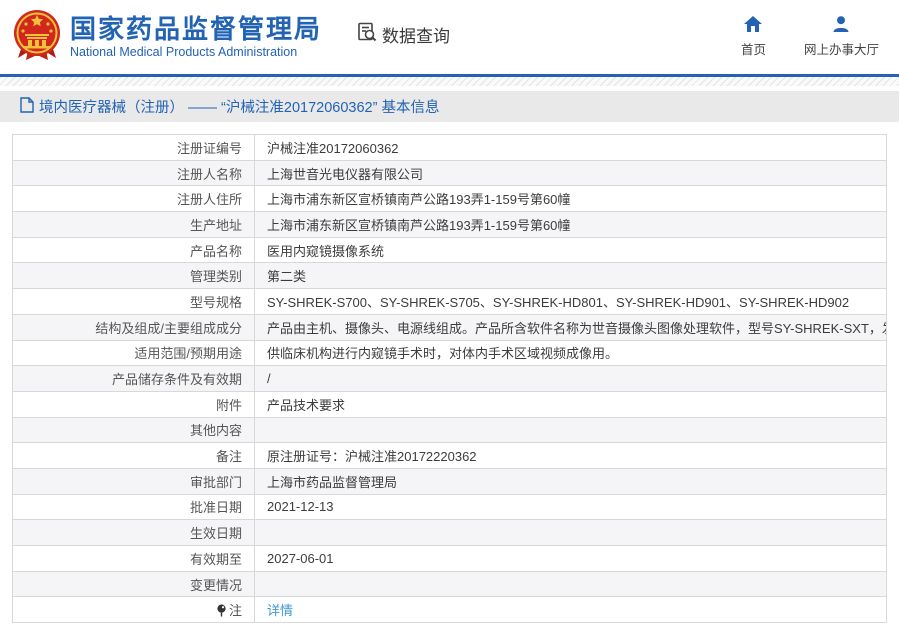 This screenshot has width=899, height=630. What do you see at coordinates (133, 147) in the screenshot?
I see `row-label: 注册证编号` at bounding box center [133, 147].